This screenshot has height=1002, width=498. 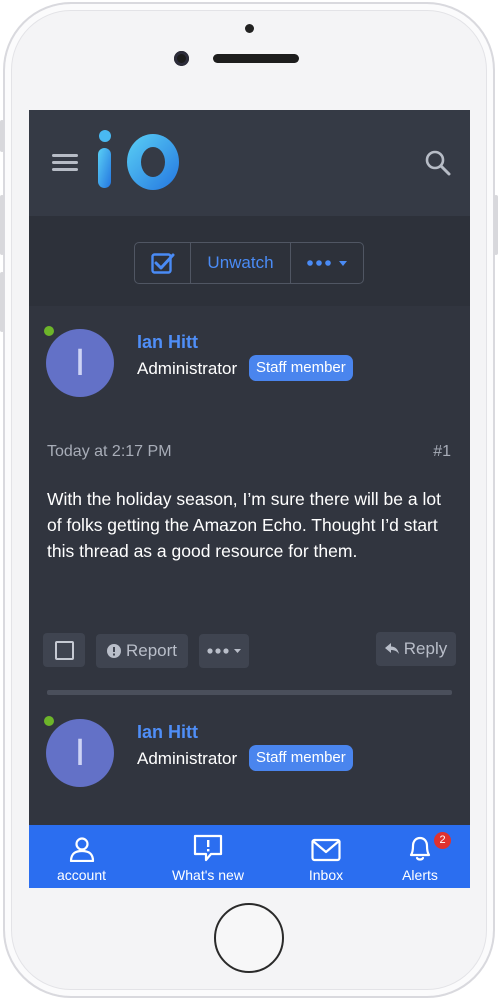 I want to click on nav-label: Inbox, so click(x=326, y=875).